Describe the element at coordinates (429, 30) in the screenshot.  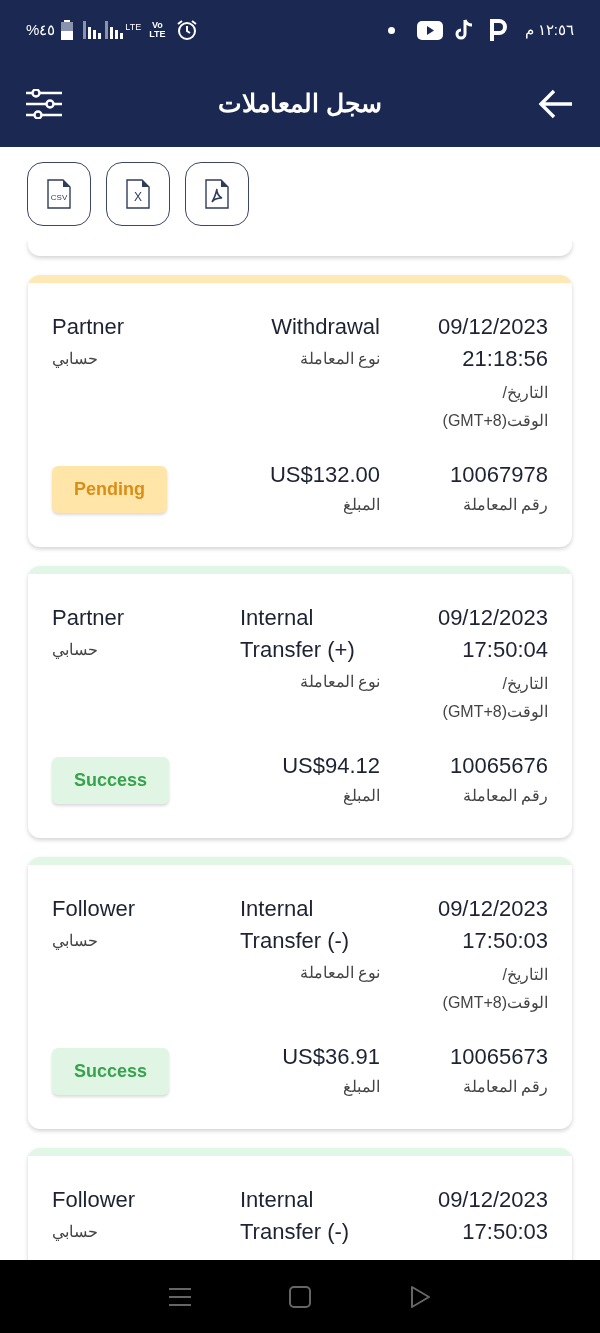
I see `video-play-icon` at that location.